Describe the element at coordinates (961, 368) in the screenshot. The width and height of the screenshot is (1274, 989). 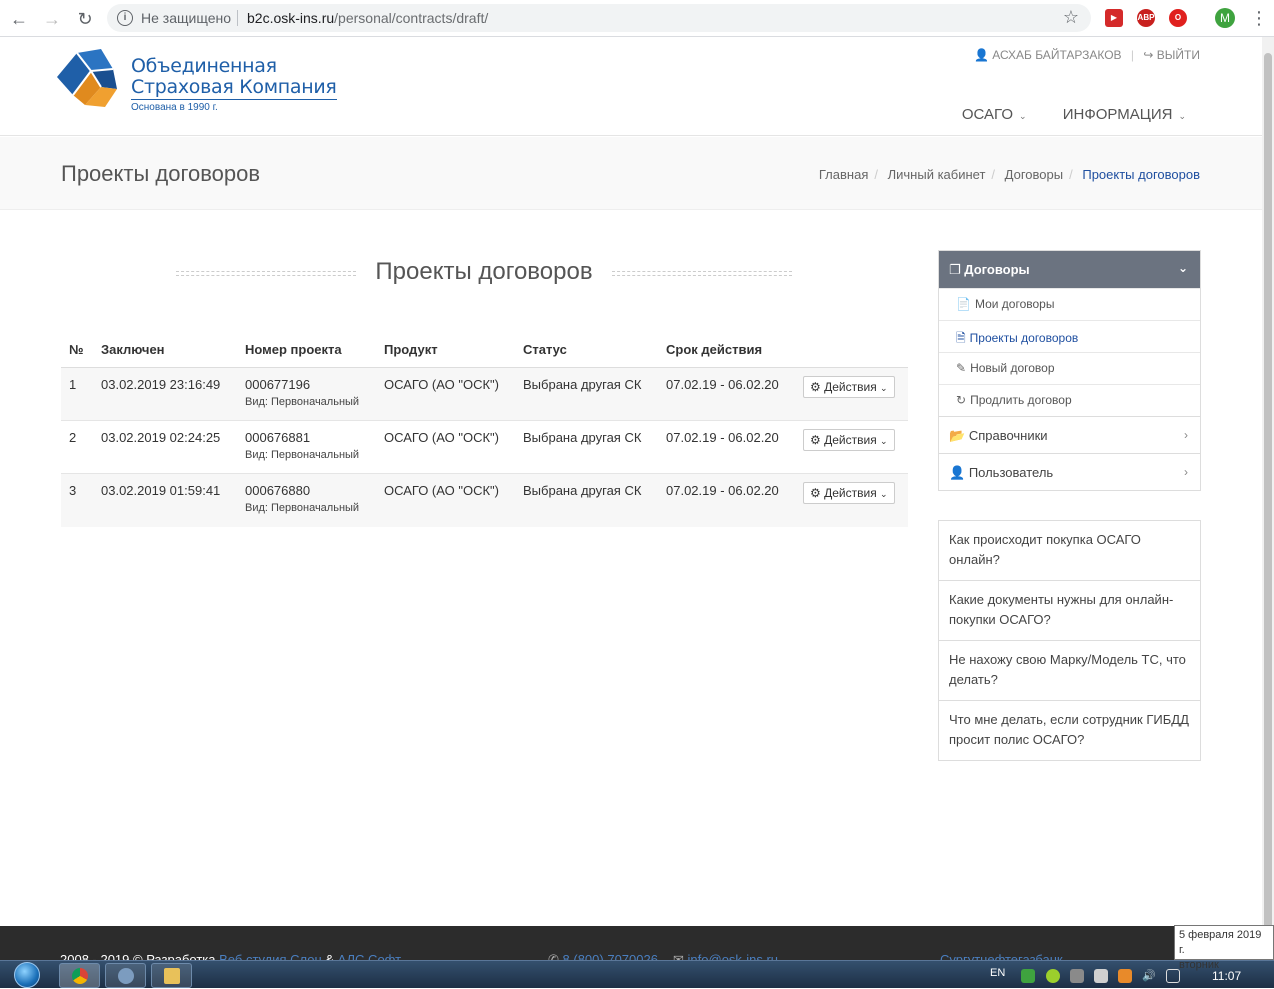
I see `edit-icon: ✎` at that location.